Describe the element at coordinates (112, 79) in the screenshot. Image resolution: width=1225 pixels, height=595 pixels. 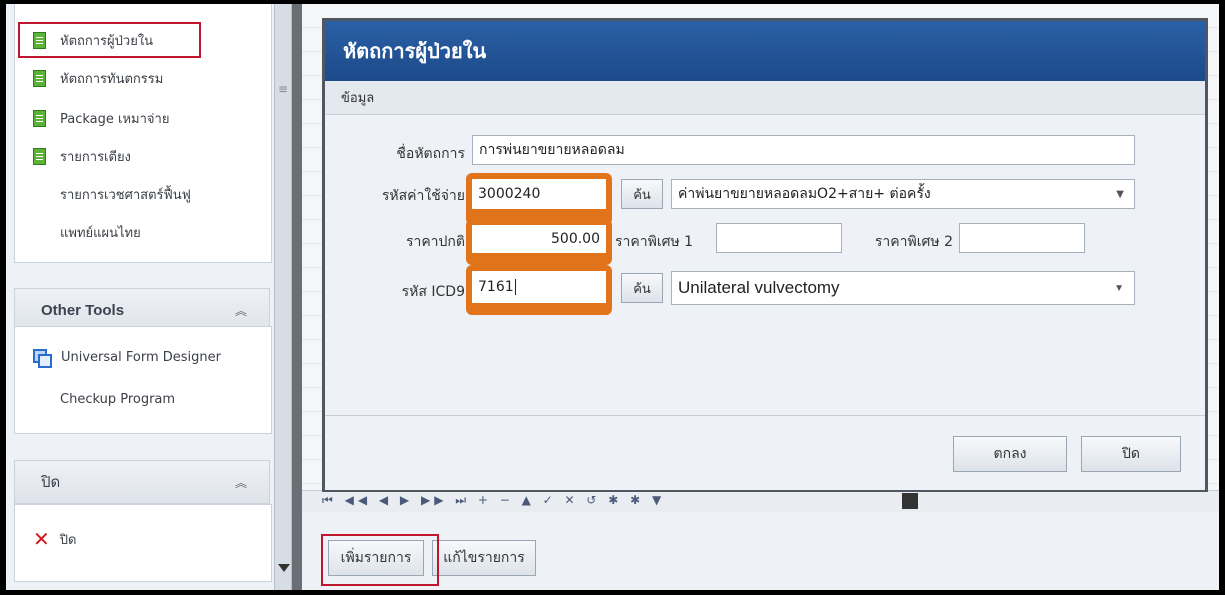
I see `sidebar-item-label: หัตถการทันตกรรม` at that location.